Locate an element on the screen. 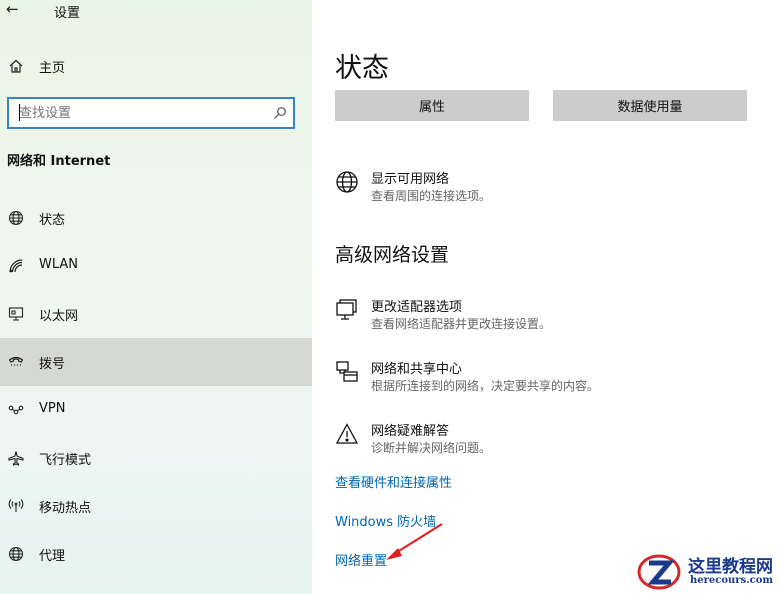 Image resolution: width=780 pixels, height=594 pixels. option-title: 更改适配器选项 is located at coordinates (417, 307).